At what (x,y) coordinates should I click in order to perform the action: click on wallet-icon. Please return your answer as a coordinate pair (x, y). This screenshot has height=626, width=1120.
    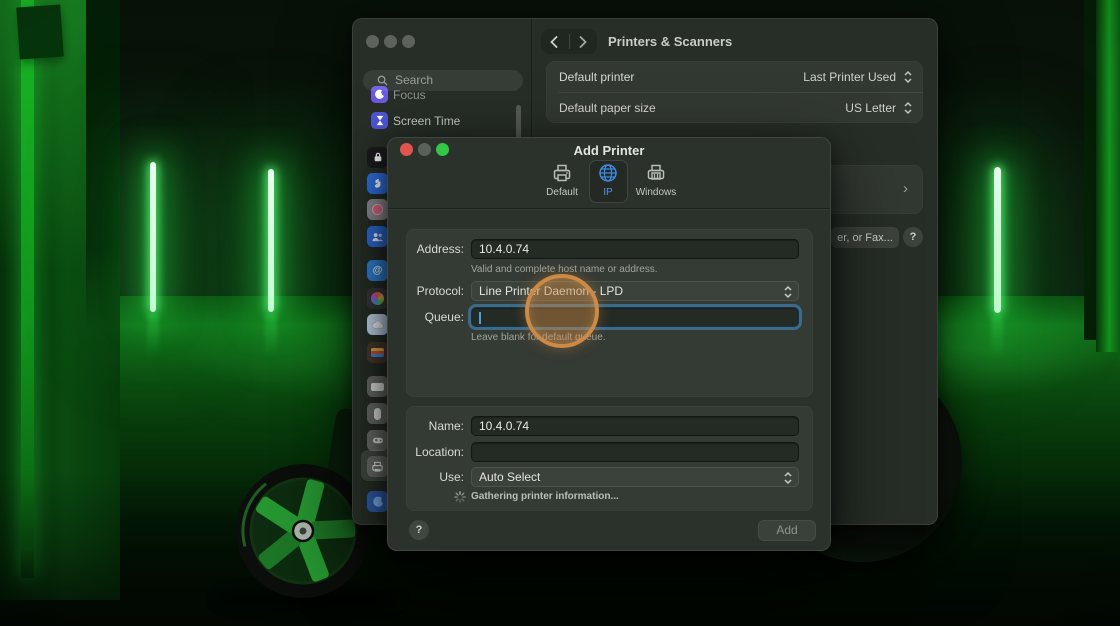
    Looking at the image, I should click on (377, 352).